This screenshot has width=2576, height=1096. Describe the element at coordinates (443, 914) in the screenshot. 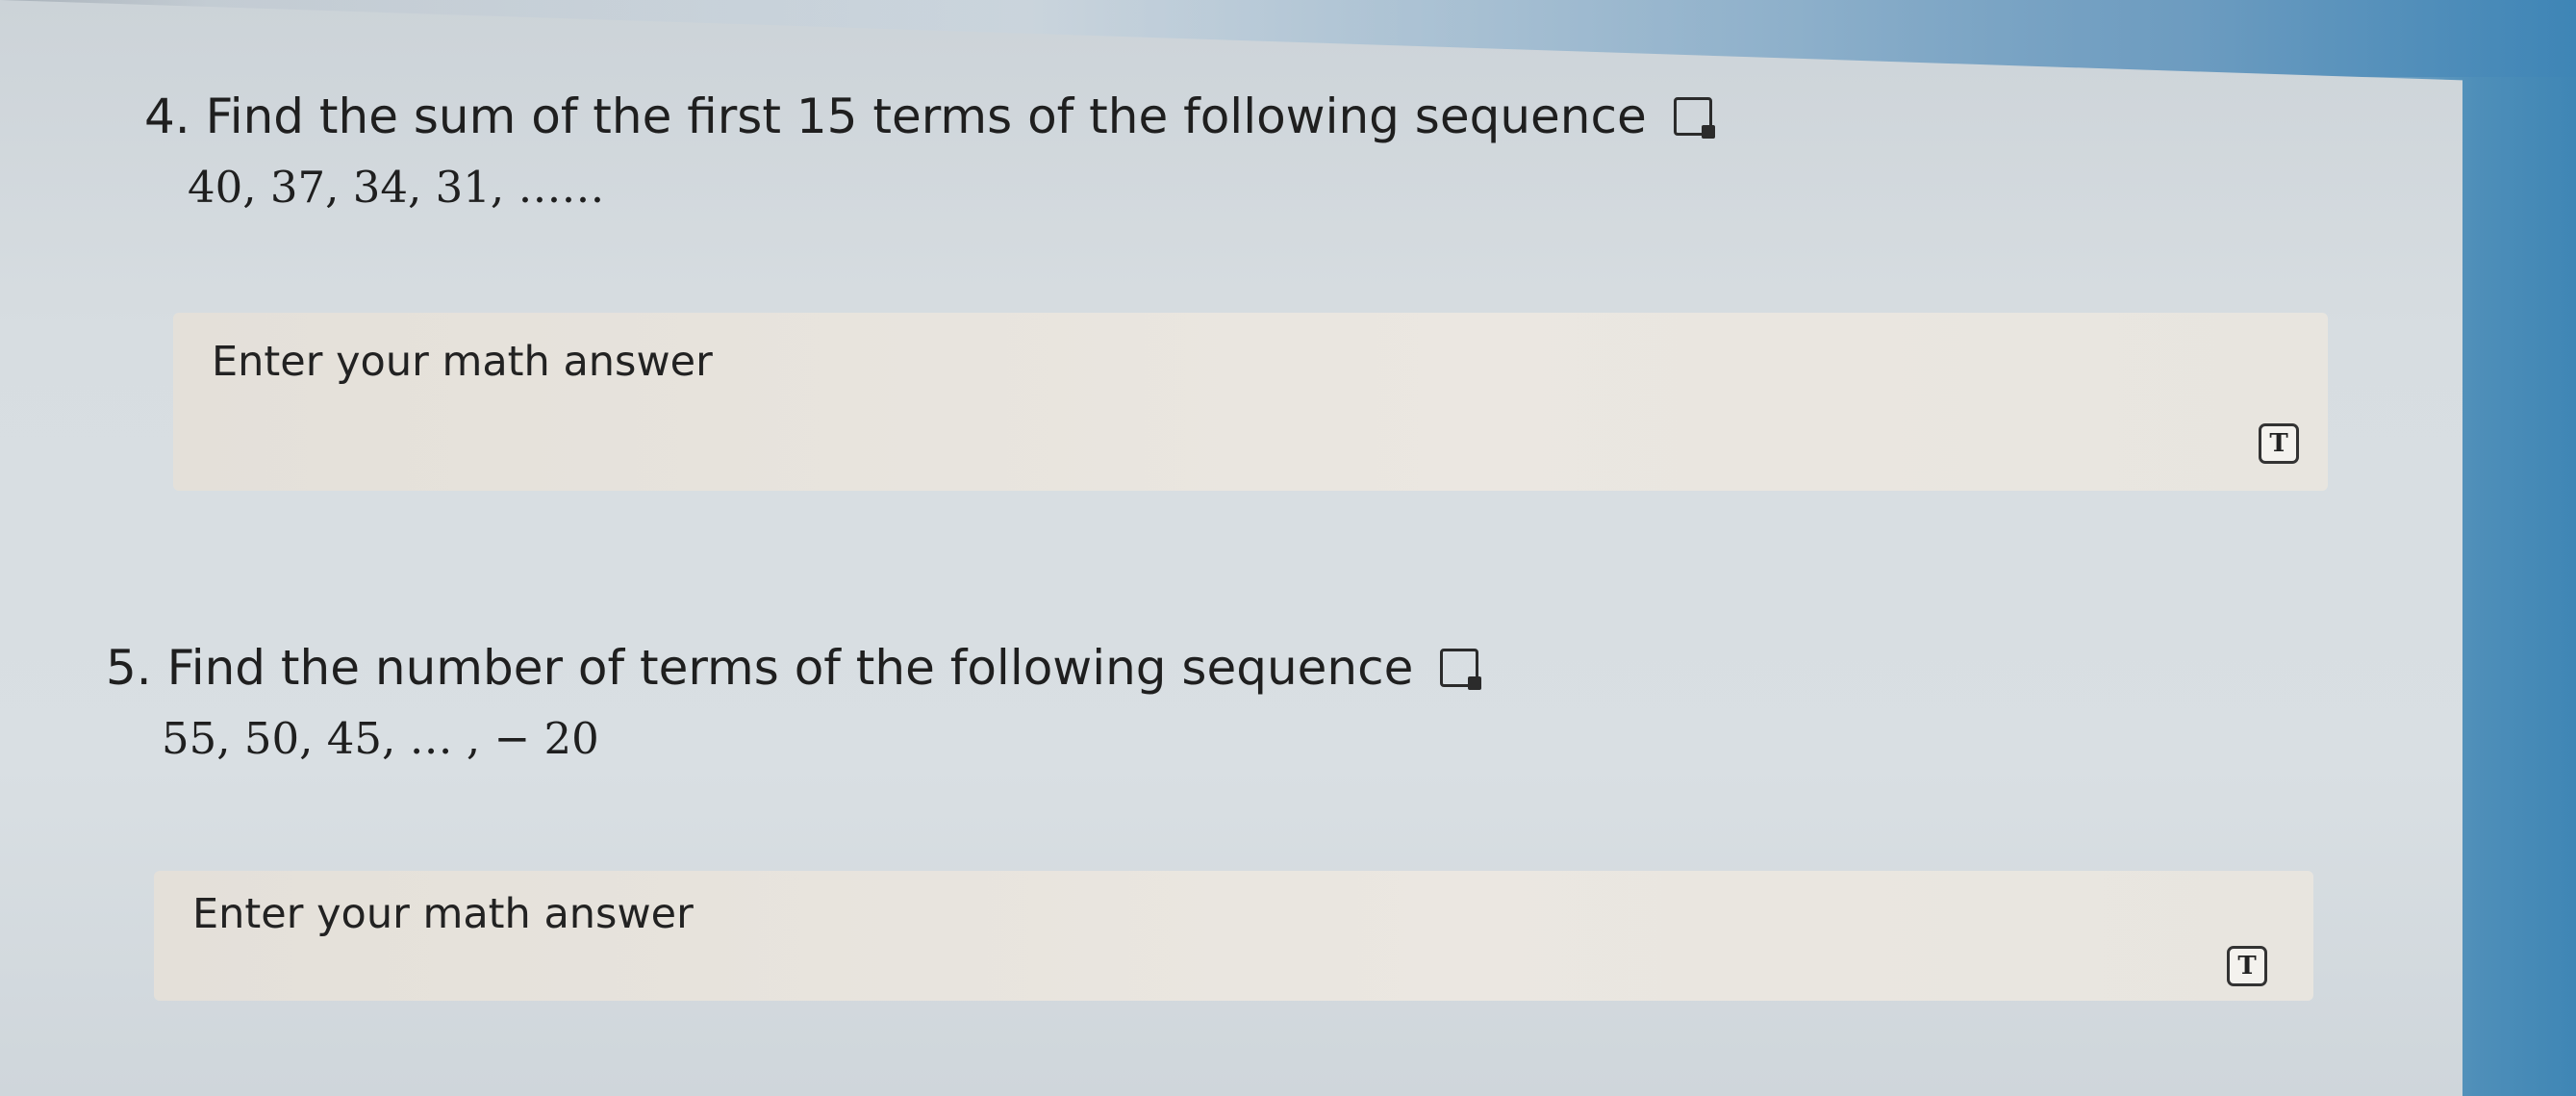

I see `question-5-answer-placeholder: Enter your math answer` at that location.